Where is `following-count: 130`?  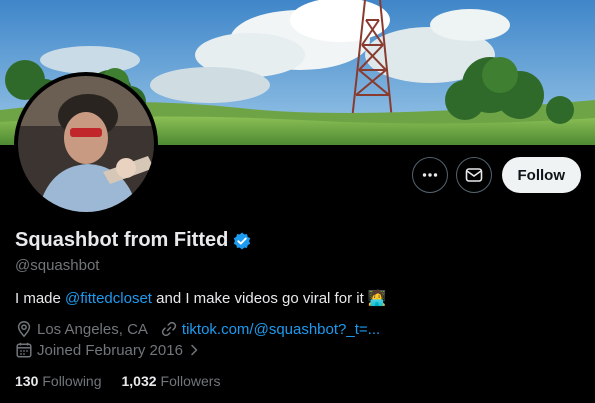
following-count: 130 is located at coordinates (27, 381).